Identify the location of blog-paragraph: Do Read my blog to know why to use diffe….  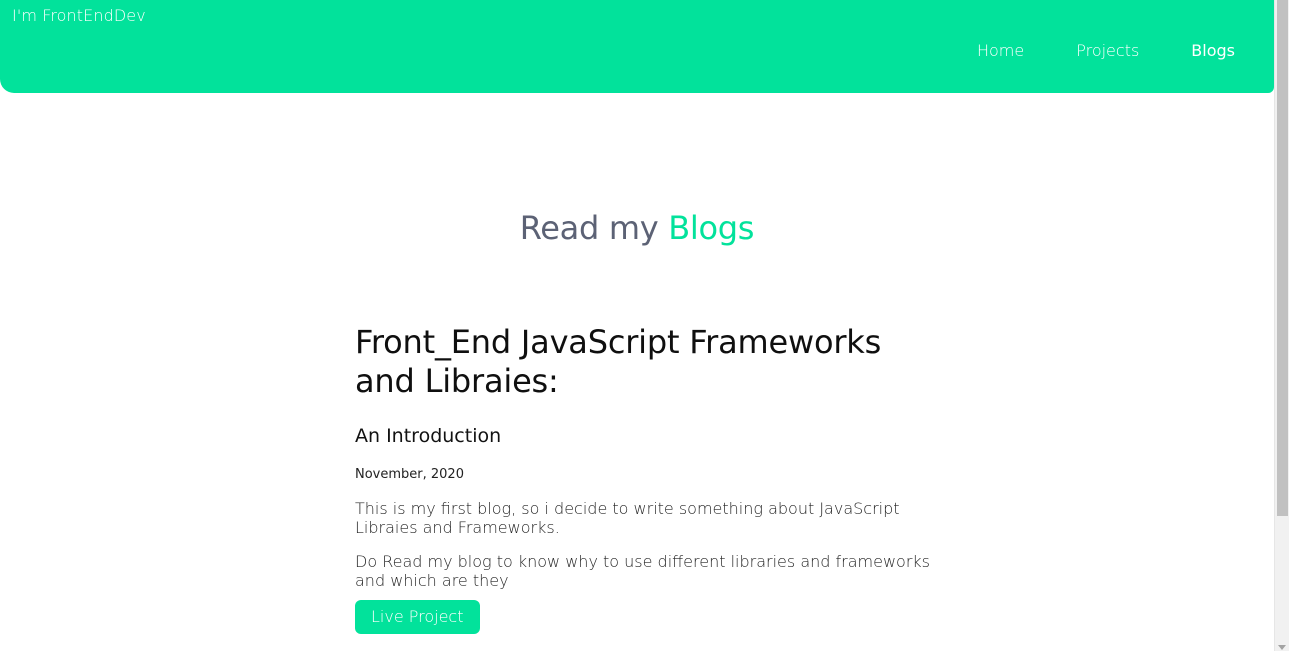
(642, 571).